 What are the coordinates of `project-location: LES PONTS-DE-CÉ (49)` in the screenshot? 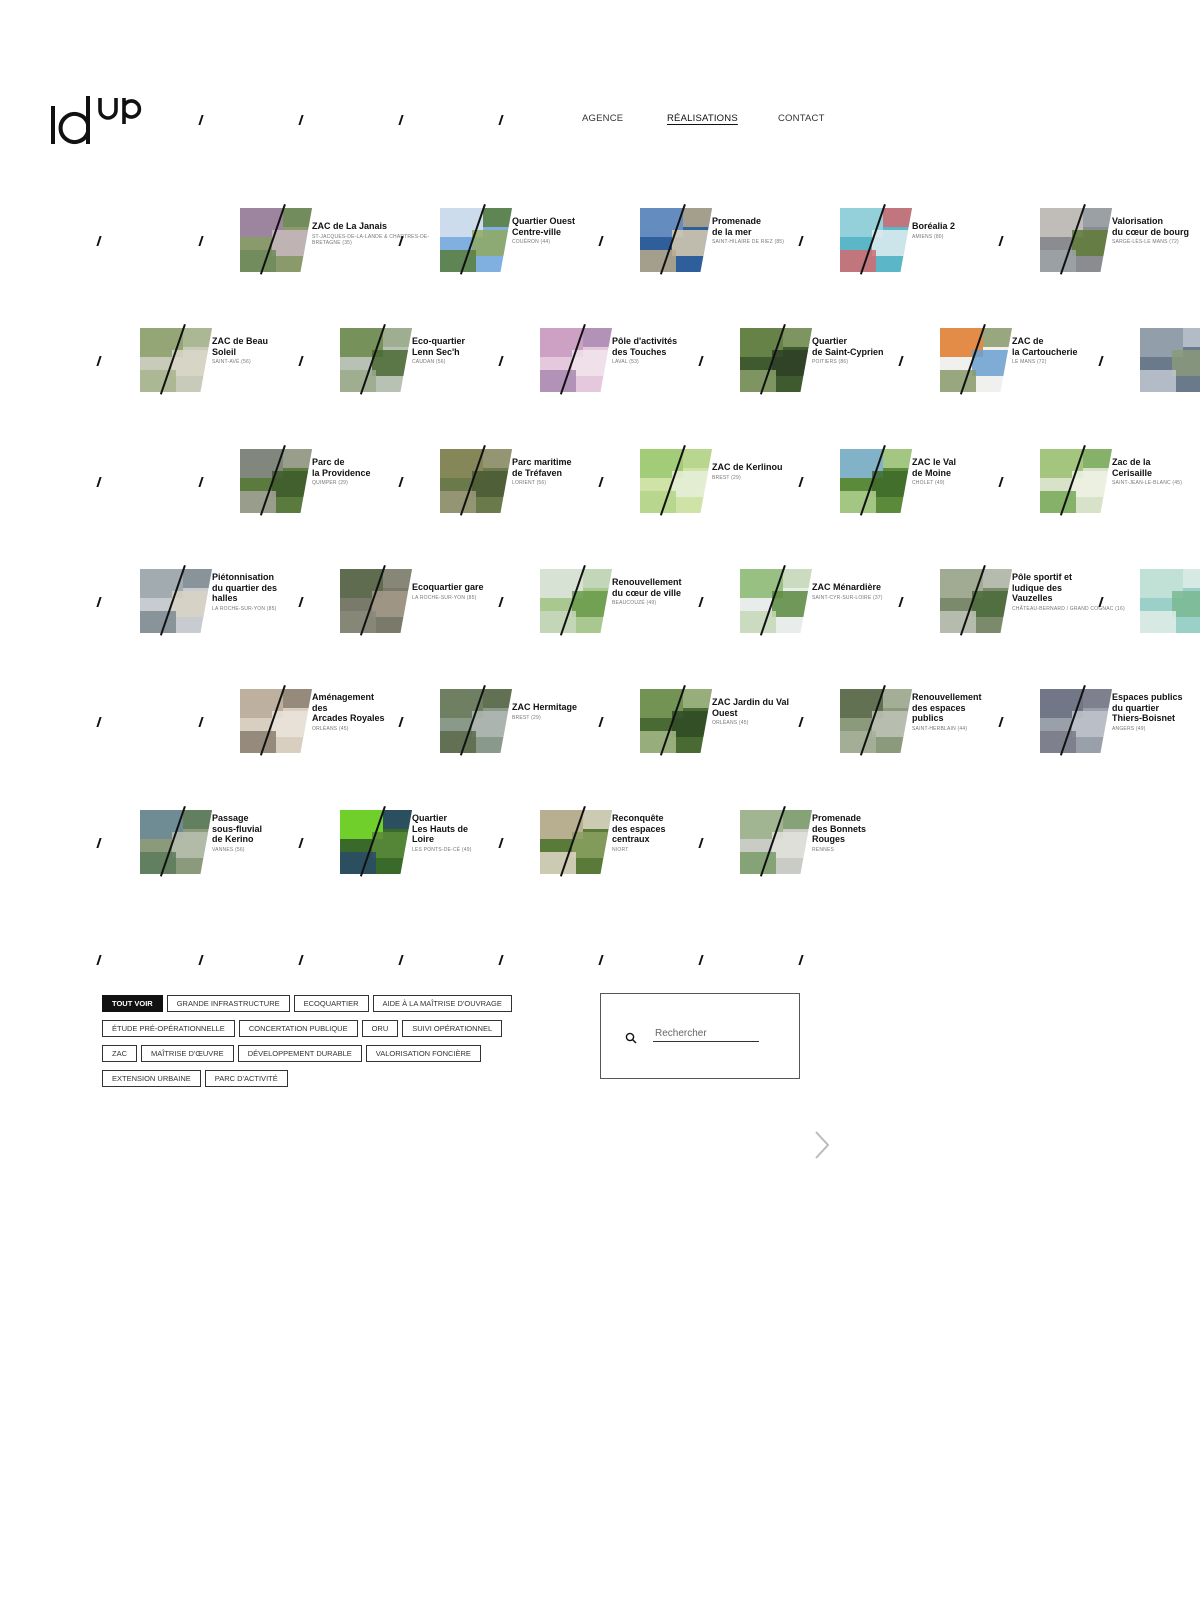 It's located at (442, 849).